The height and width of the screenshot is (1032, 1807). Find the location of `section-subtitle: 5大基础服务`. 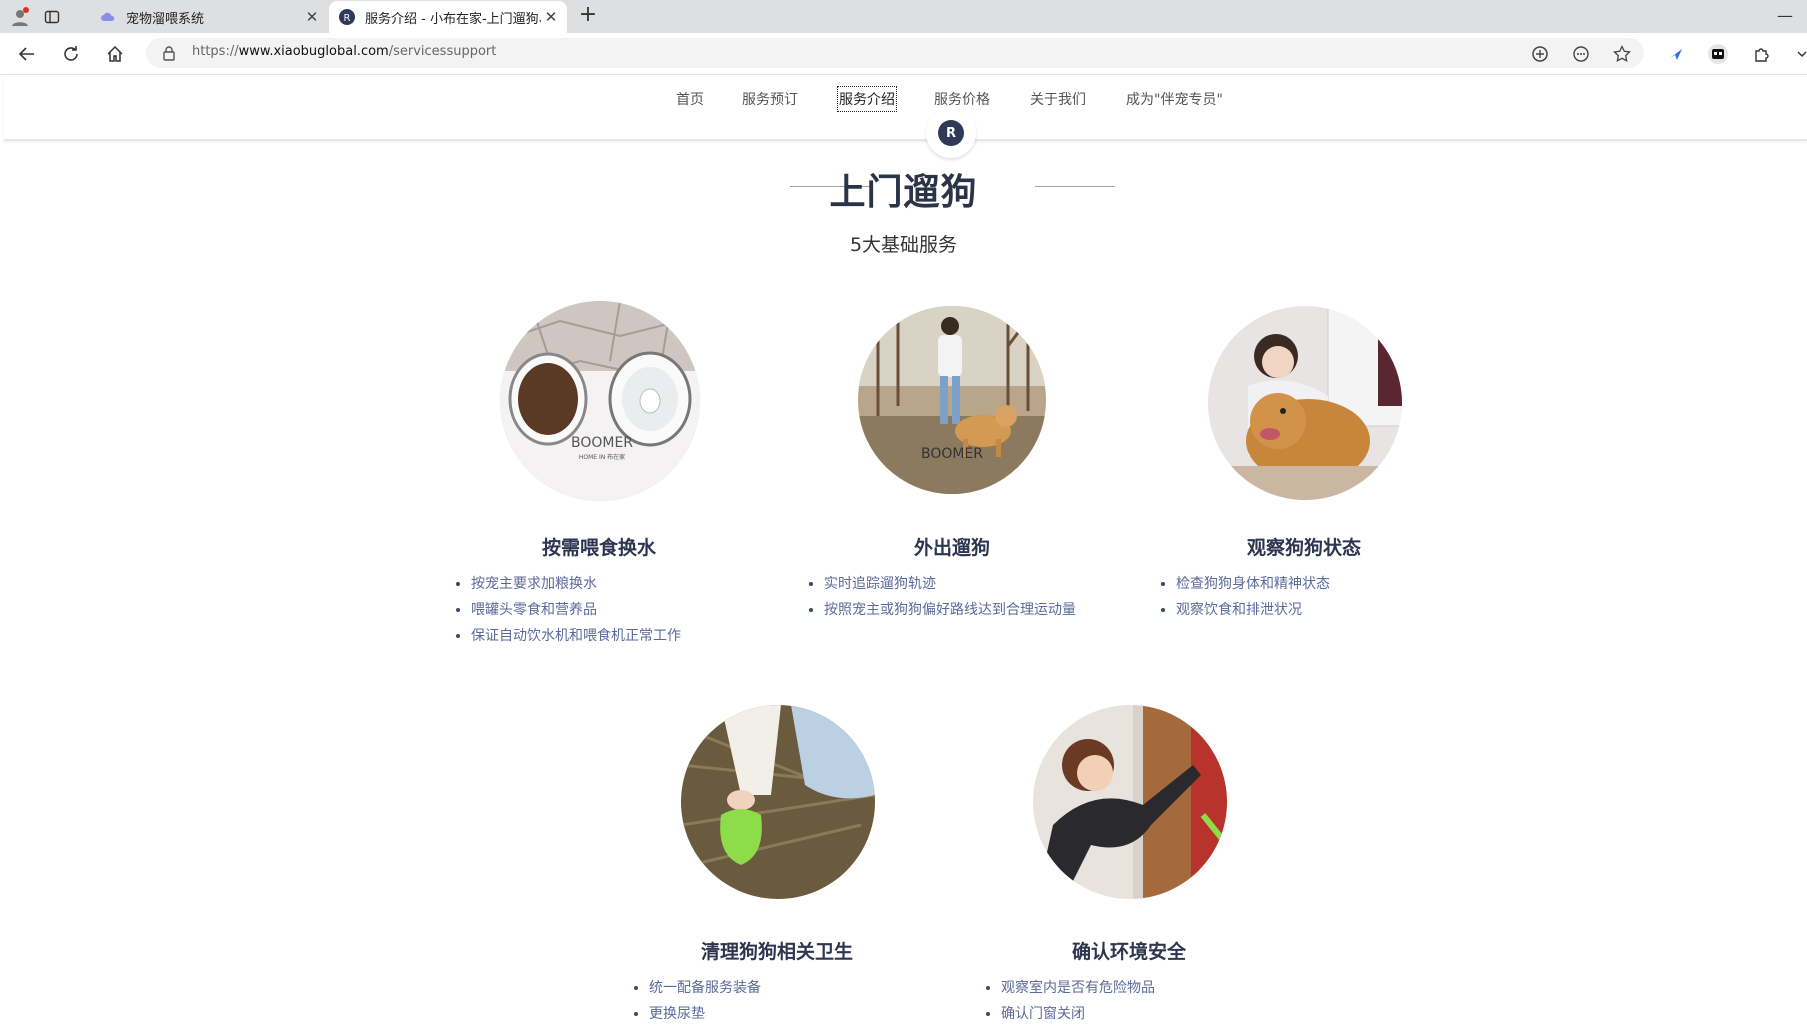

section-subtitle: 5大基础服务 is located at coordinates (903, 245).